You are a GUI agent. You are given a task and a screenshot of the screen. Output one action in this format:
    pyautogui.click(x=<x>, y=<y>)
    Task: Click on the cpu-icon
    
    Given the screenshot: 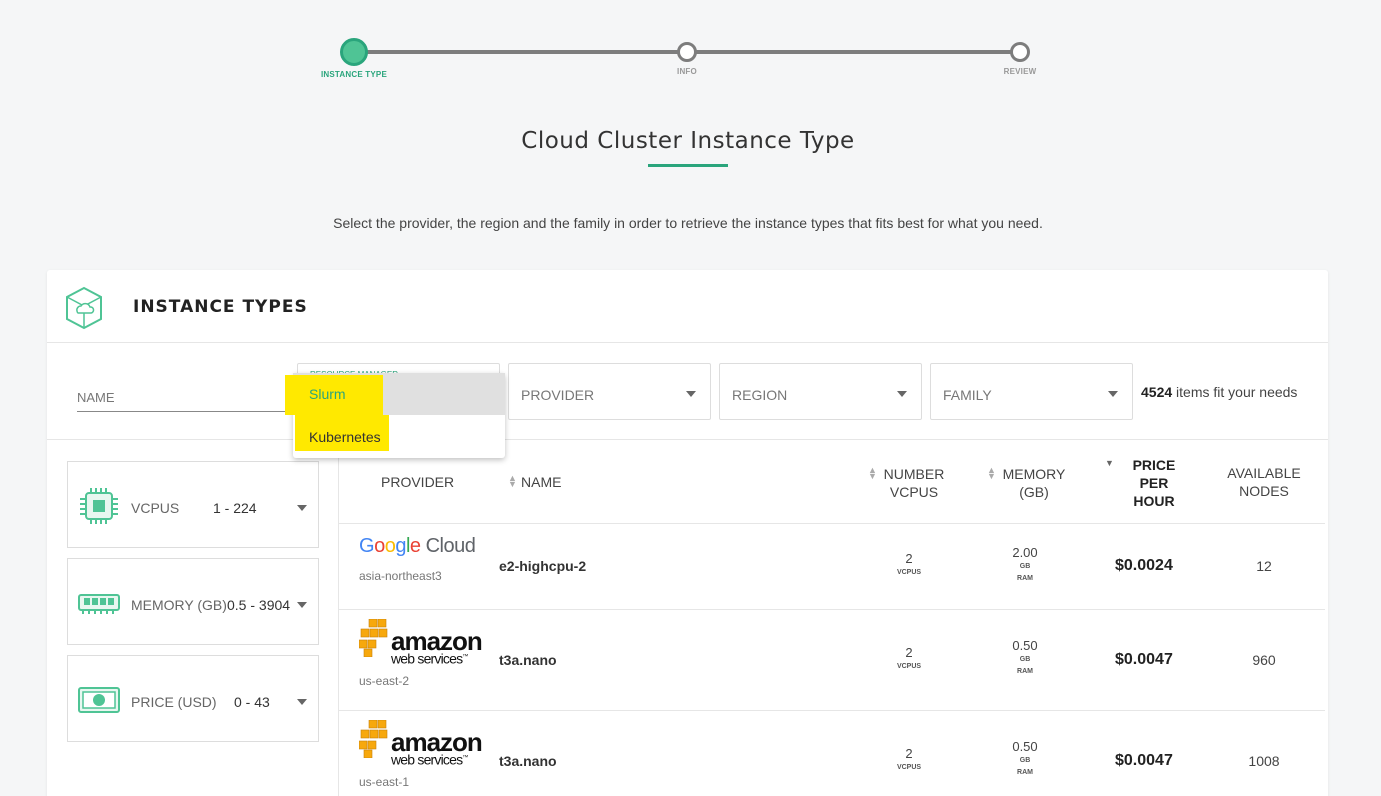 What is the action you would take?
    pyautogui.click(x=99, y=506)
    